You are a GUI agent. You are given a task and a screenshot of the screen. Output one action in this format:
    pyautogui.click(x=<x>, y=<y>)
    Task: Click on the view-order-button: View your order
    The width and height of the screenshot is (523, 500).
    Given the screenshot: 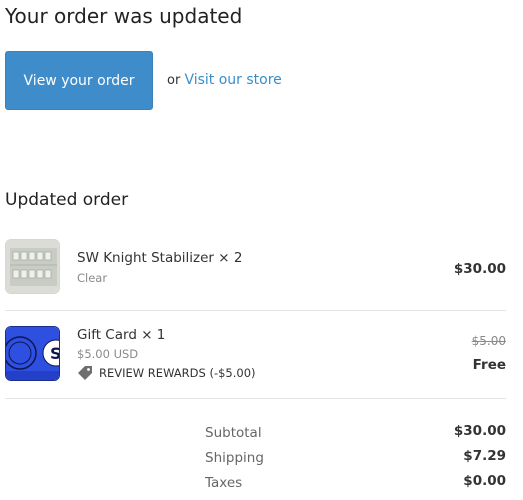 What is the action you would take?
    pyautogui.click(x=79, y=80)
    